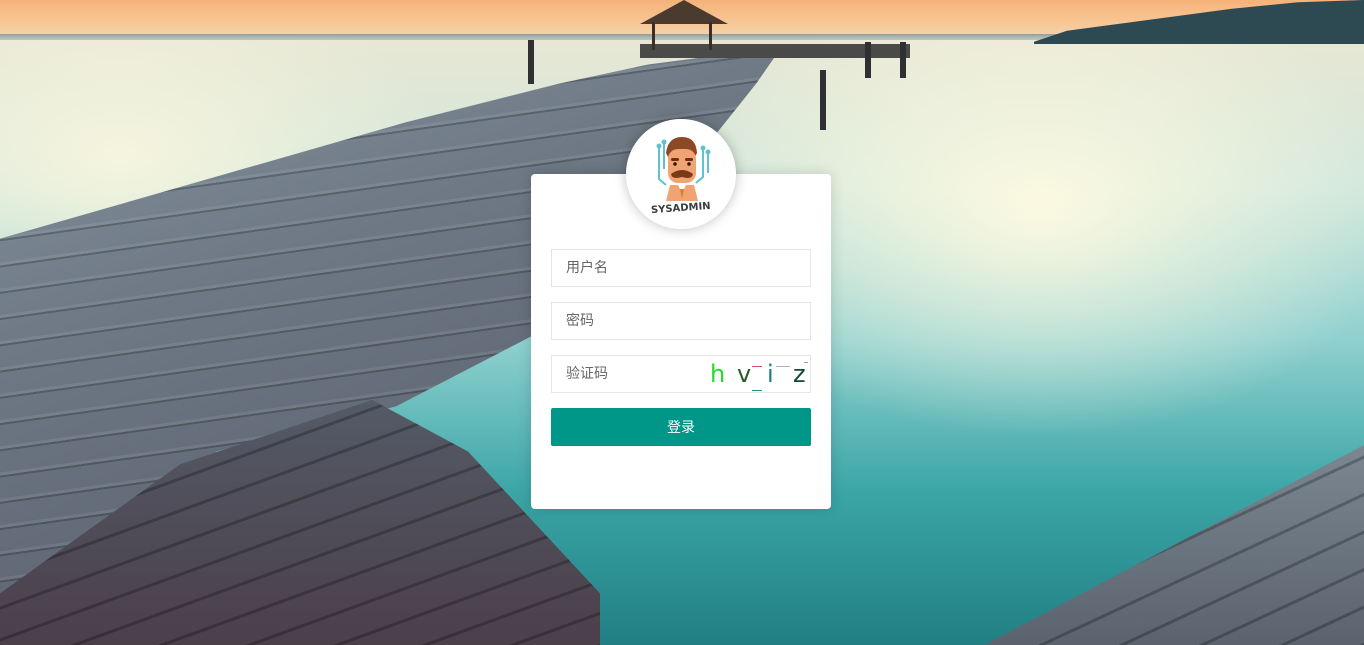  Describe the element at coordinates (770, 374) in the screenshot. I see `captcha-char: i` at that location.